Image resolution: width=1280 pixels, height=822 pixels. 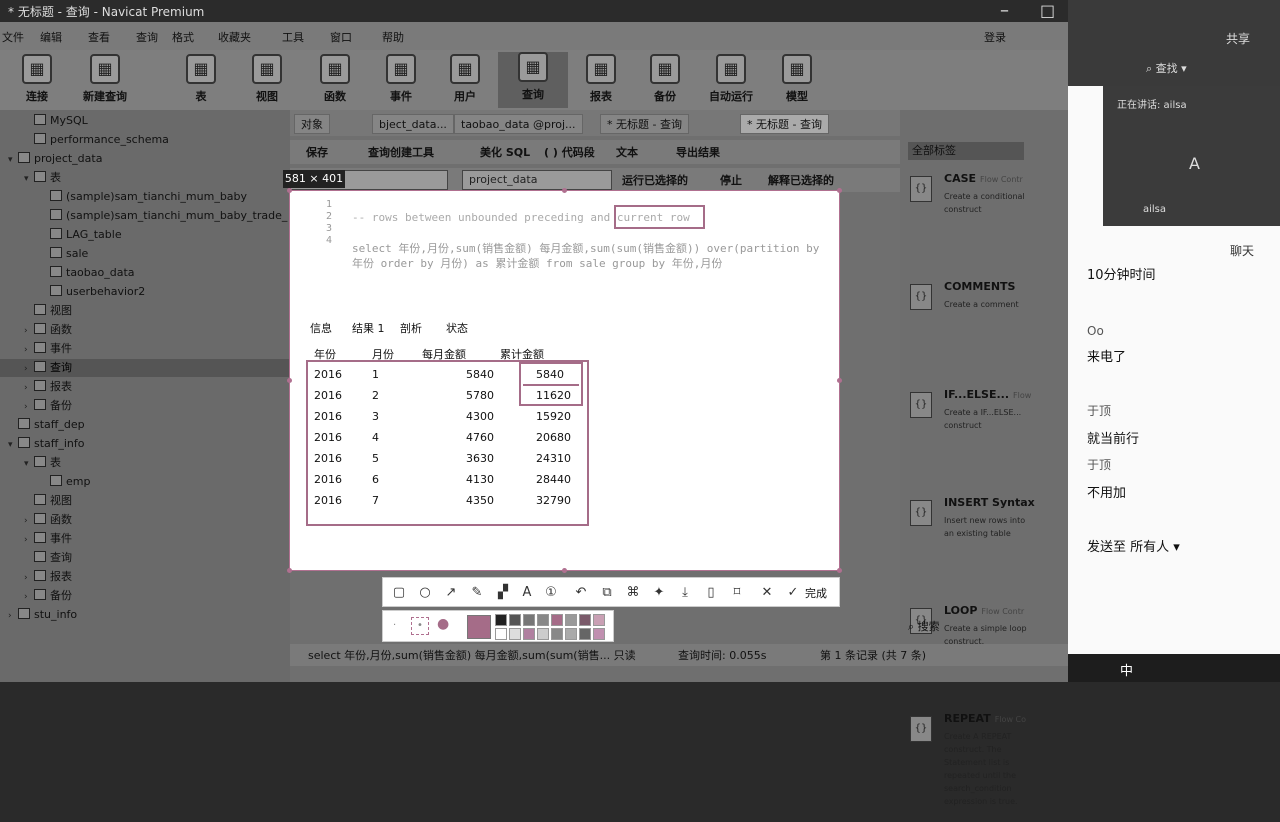 I want to click on maximize-icon: □, so click(x=1047, y=10).